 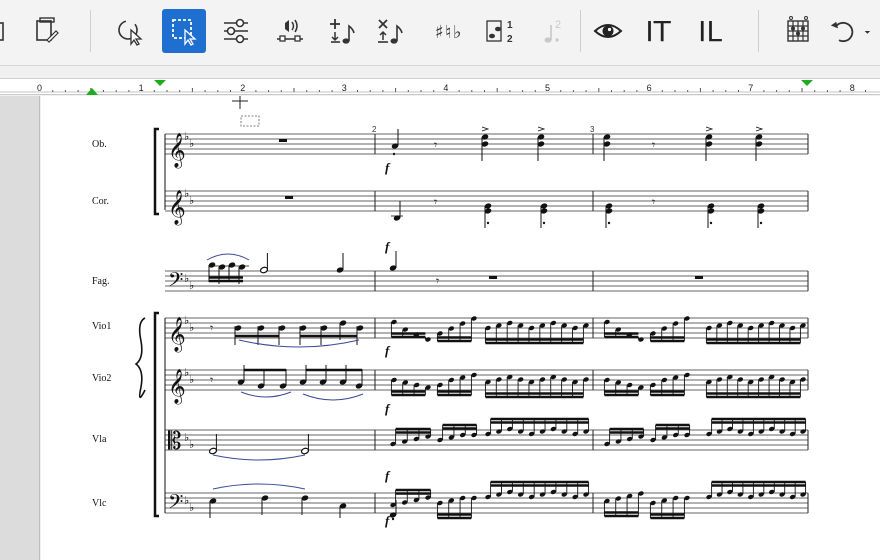 I want to click on text-tool-icon: IT, so click(x=658, y=31).